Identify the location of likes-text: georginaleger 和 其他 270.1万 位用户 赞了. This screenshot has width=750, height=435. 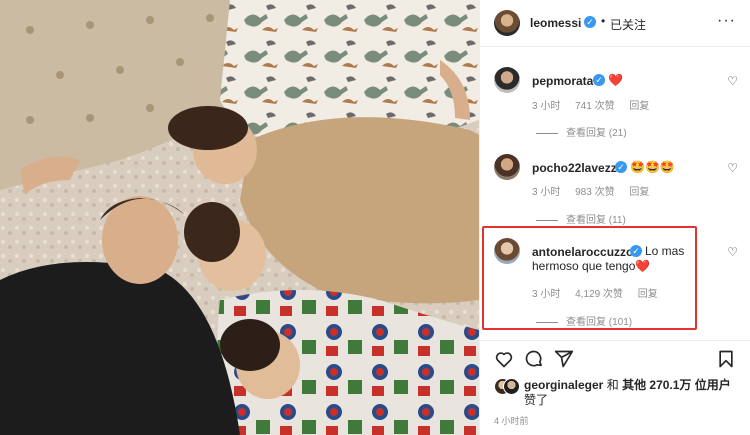
(635, 393).